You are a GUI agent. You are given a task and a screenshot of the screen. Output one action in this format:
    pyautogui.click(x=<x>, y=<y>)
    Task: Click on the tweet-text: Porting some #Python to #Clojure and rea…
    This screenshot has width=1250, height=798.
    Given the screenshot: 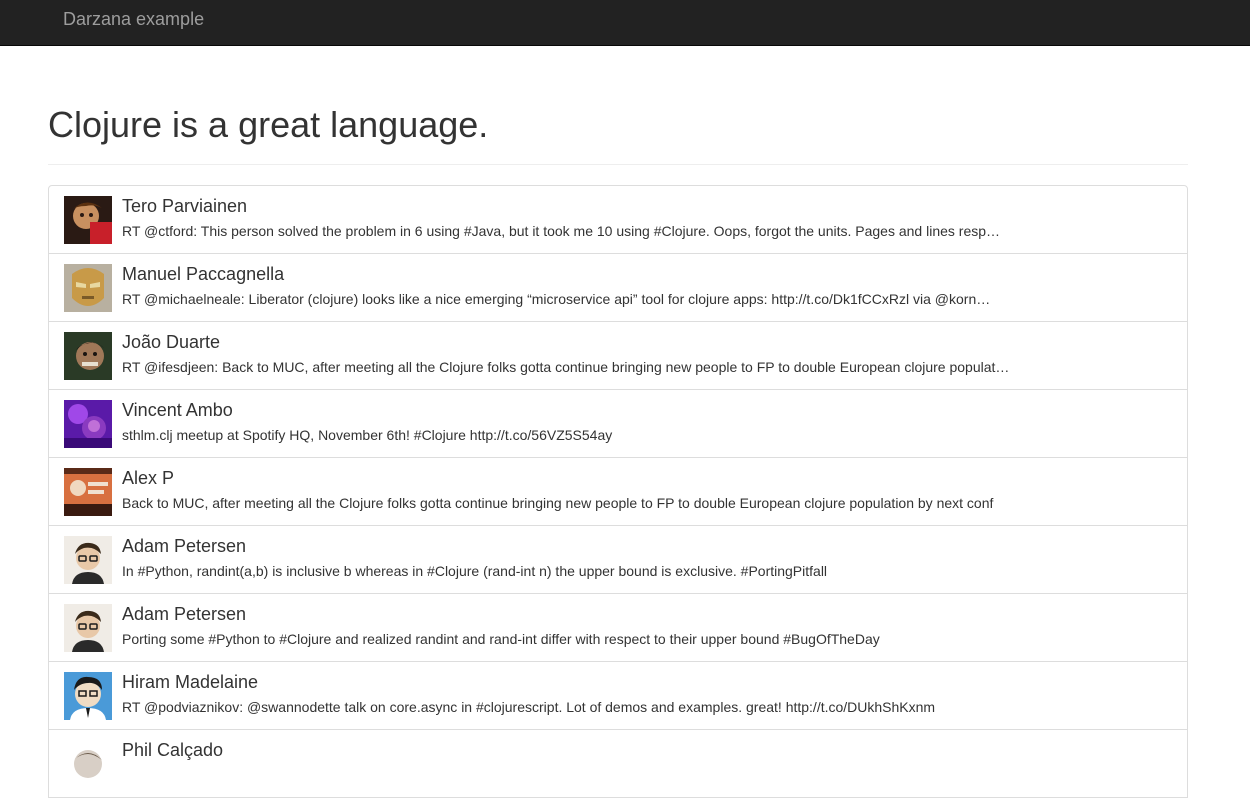 What is the action you would take?
    pyautogui.click(x=501, y=639)
    